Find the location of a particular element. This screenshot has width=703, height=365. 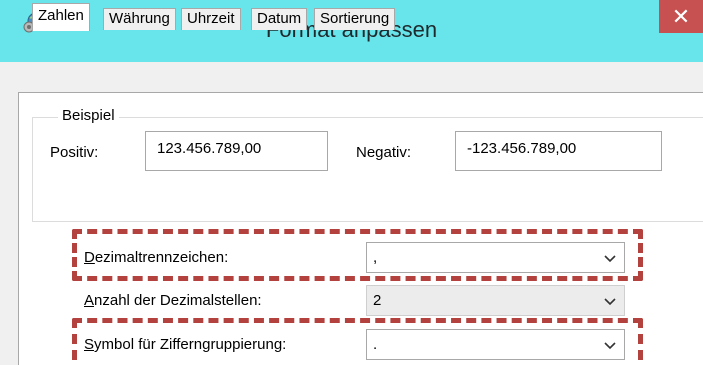

example-group-legend: Beispiel is located at coordinates (88, 115).